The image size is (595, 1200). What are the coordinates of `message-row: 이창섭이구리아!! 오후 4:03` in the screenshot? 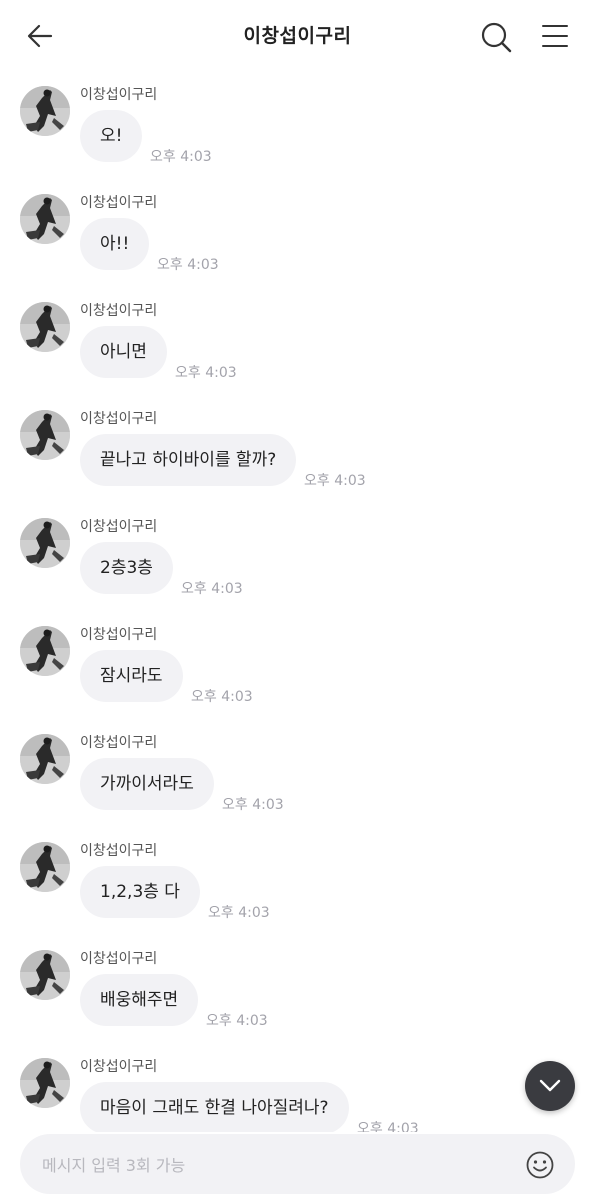 It's located at (297, 228).